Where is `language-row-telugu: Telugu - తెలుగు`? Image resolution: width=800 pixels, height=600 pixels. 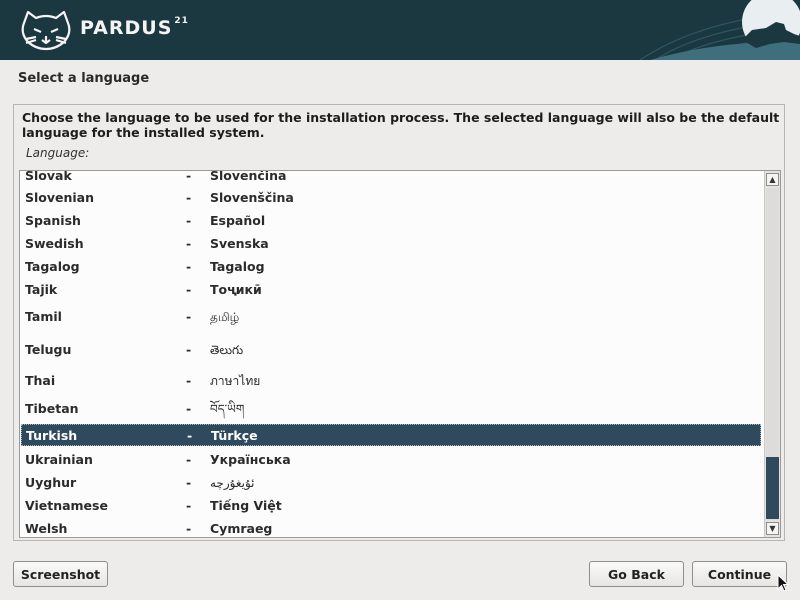
language-row-telugu: Telugu - తెలుగు is located at coordinates (391, 350).